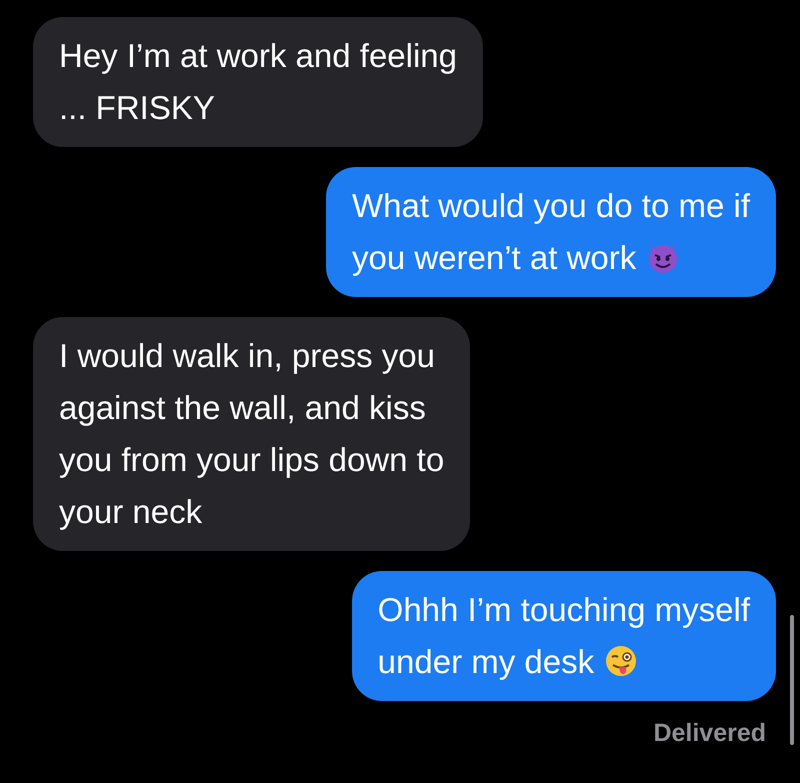 The height and width of the screenshot is (783, 800). I want to click on received-message-bubble: Hey I’m at work and feeling ... FRISKY, so click(258, 82).